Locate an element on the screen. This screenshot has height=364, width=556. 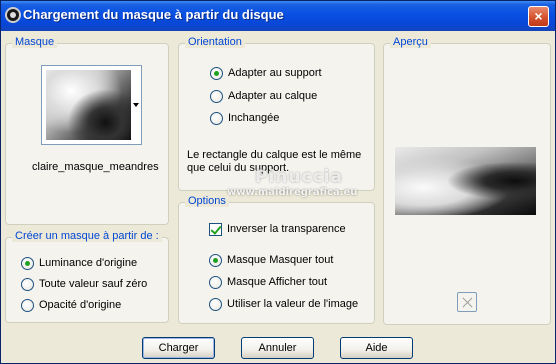
radio-label: Inchangée is located at coordinates (254, 118).